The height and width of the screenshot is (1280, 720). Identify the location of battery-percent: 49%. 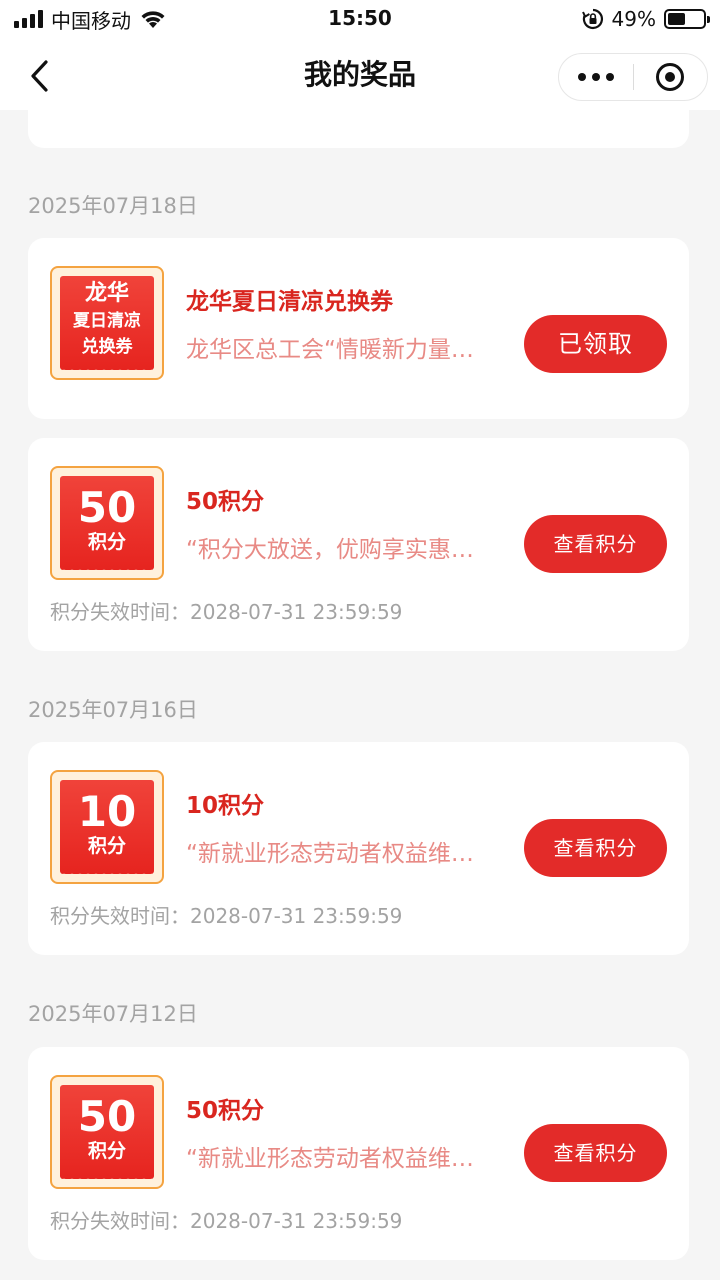
(633, 19).